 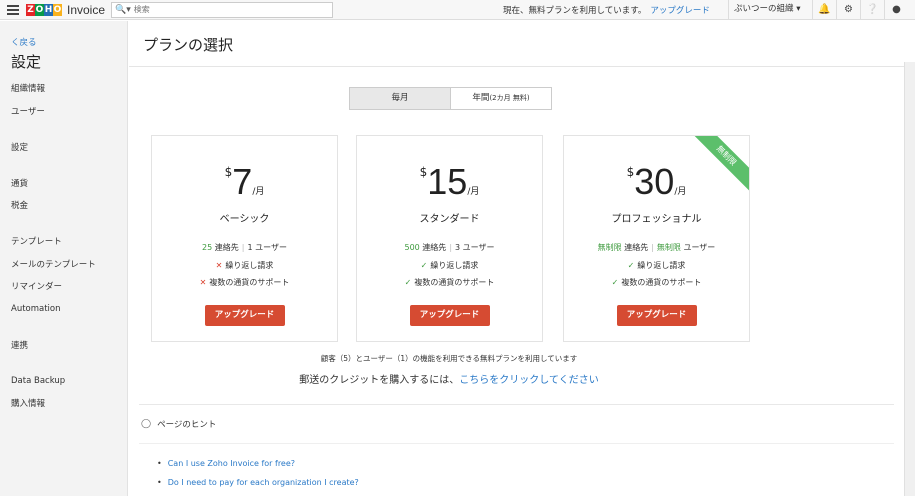 I want to click on plan-name: ベーシック, so click(x=244, y=219).